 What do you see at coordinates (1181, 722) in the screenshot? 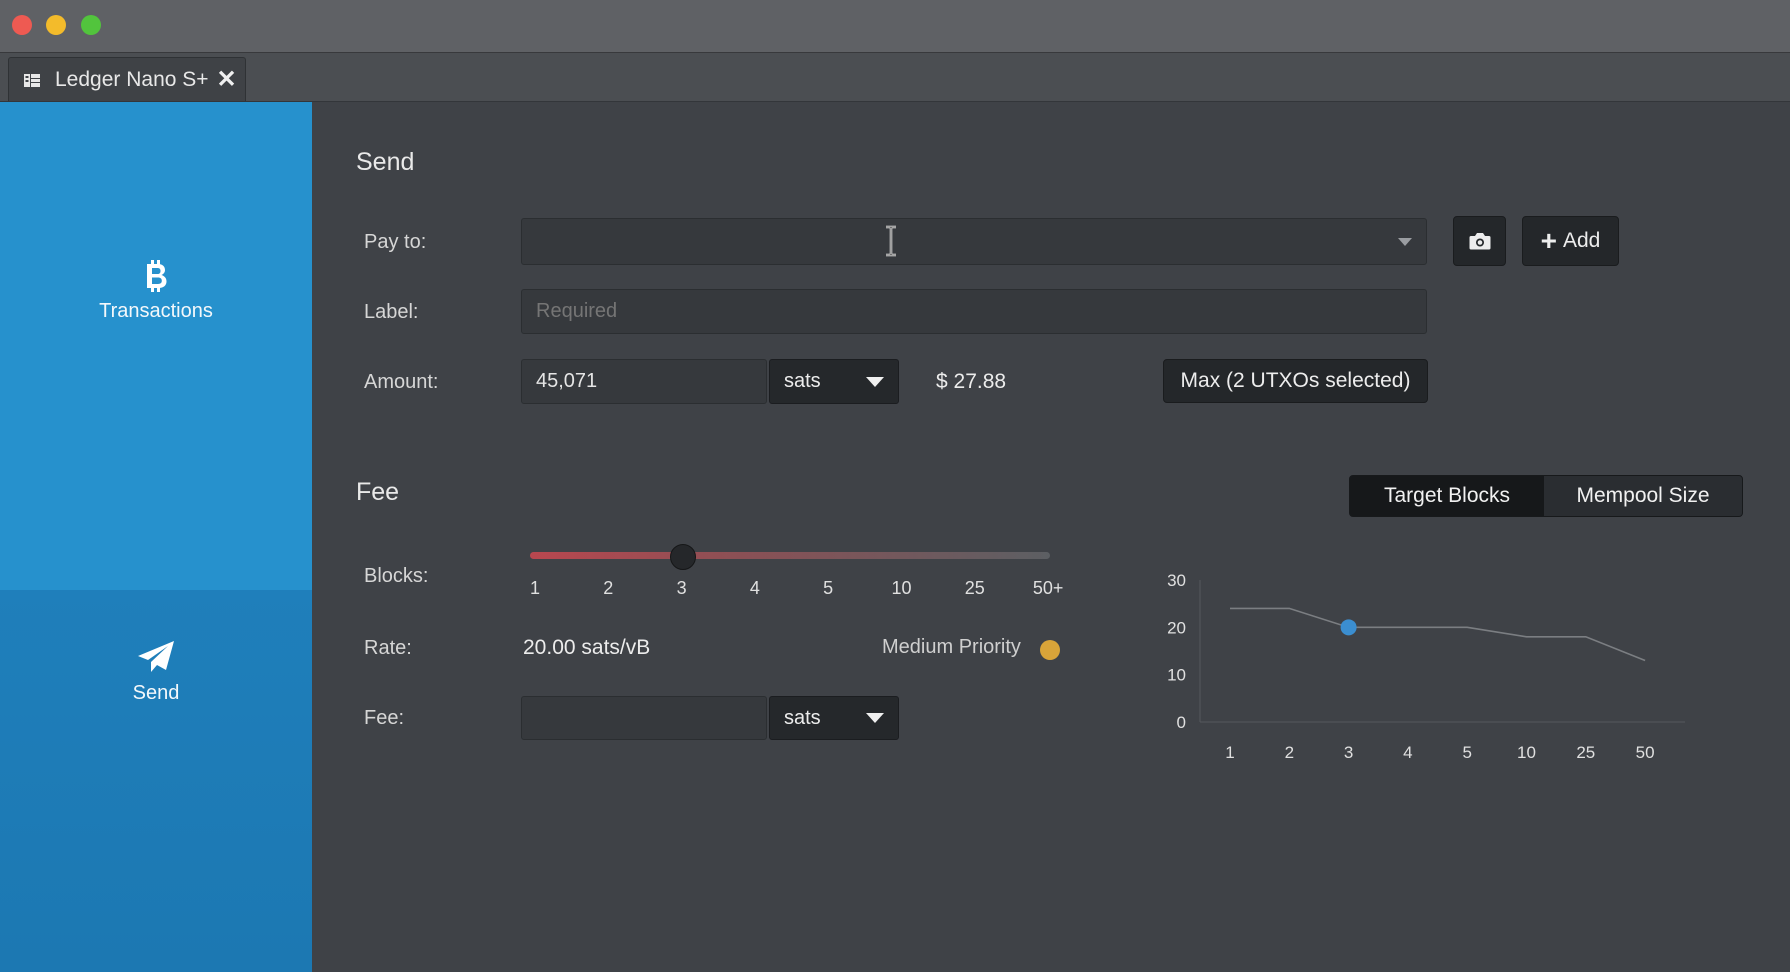
I see `chart-y-tick-label: 0` at bounding box center [1181, 722].